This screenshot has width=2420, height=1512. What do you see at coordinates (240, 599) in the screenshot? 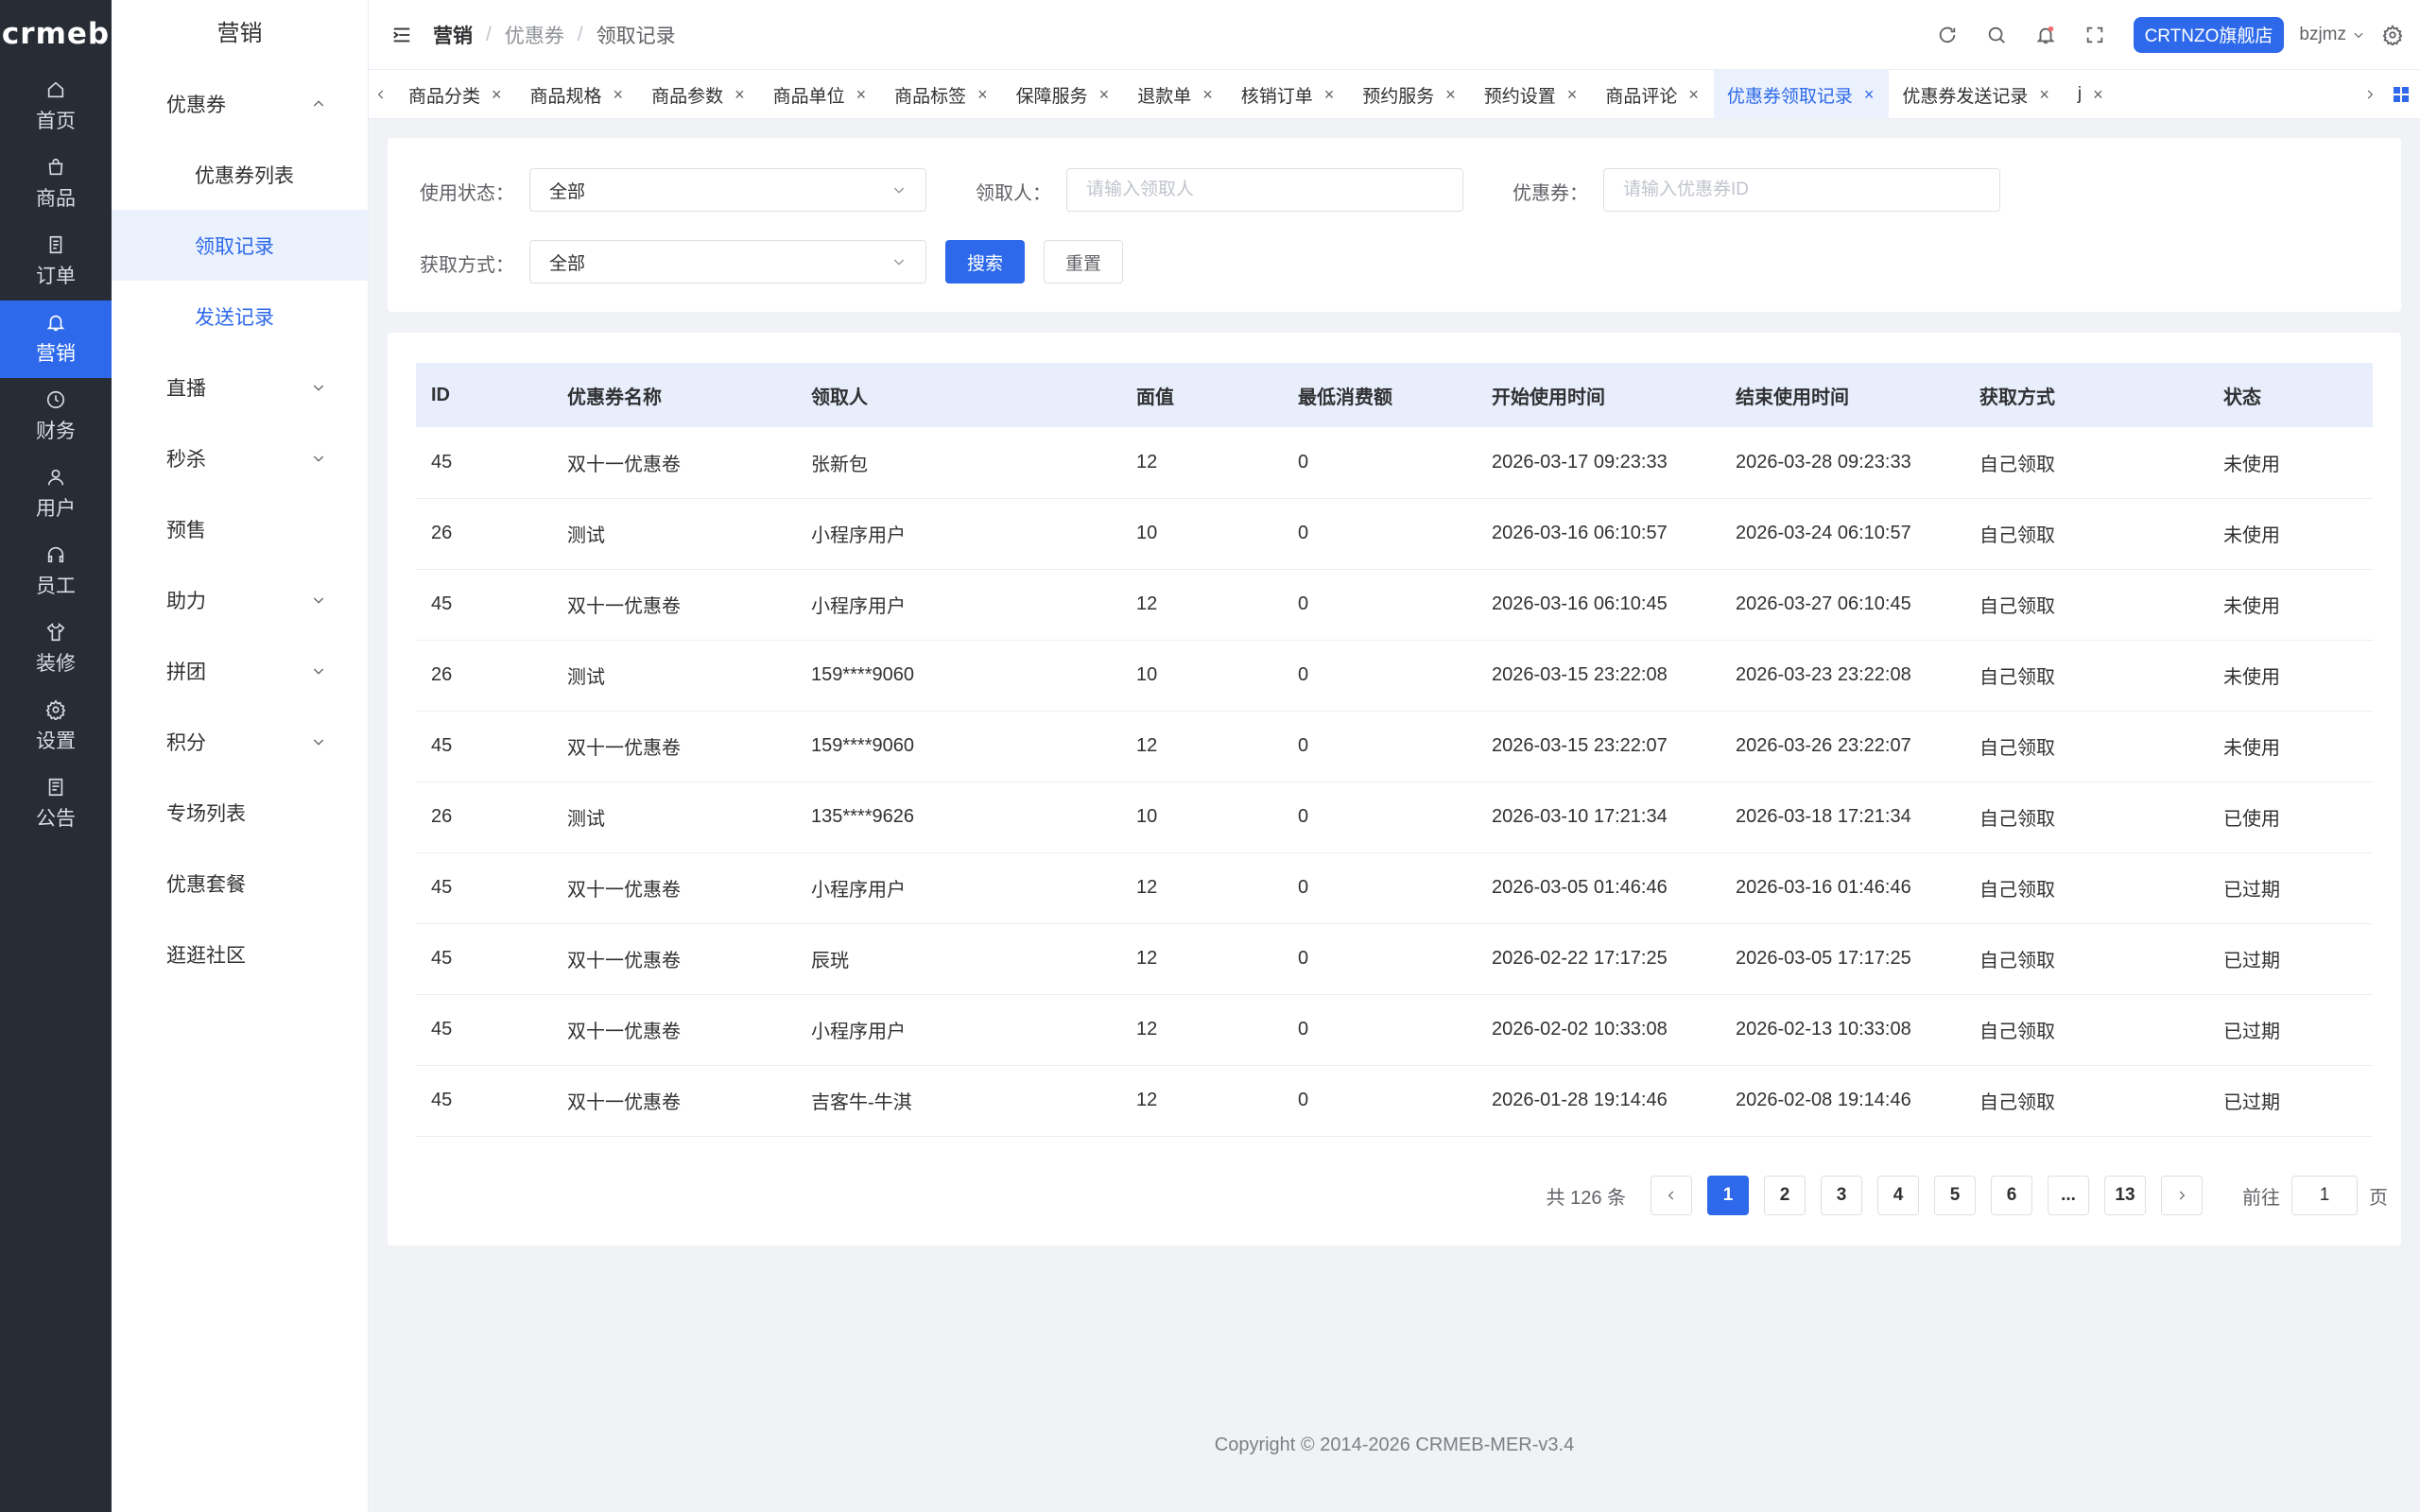
I see `sidebar-item: 助力` at bounding box center [240, 599].